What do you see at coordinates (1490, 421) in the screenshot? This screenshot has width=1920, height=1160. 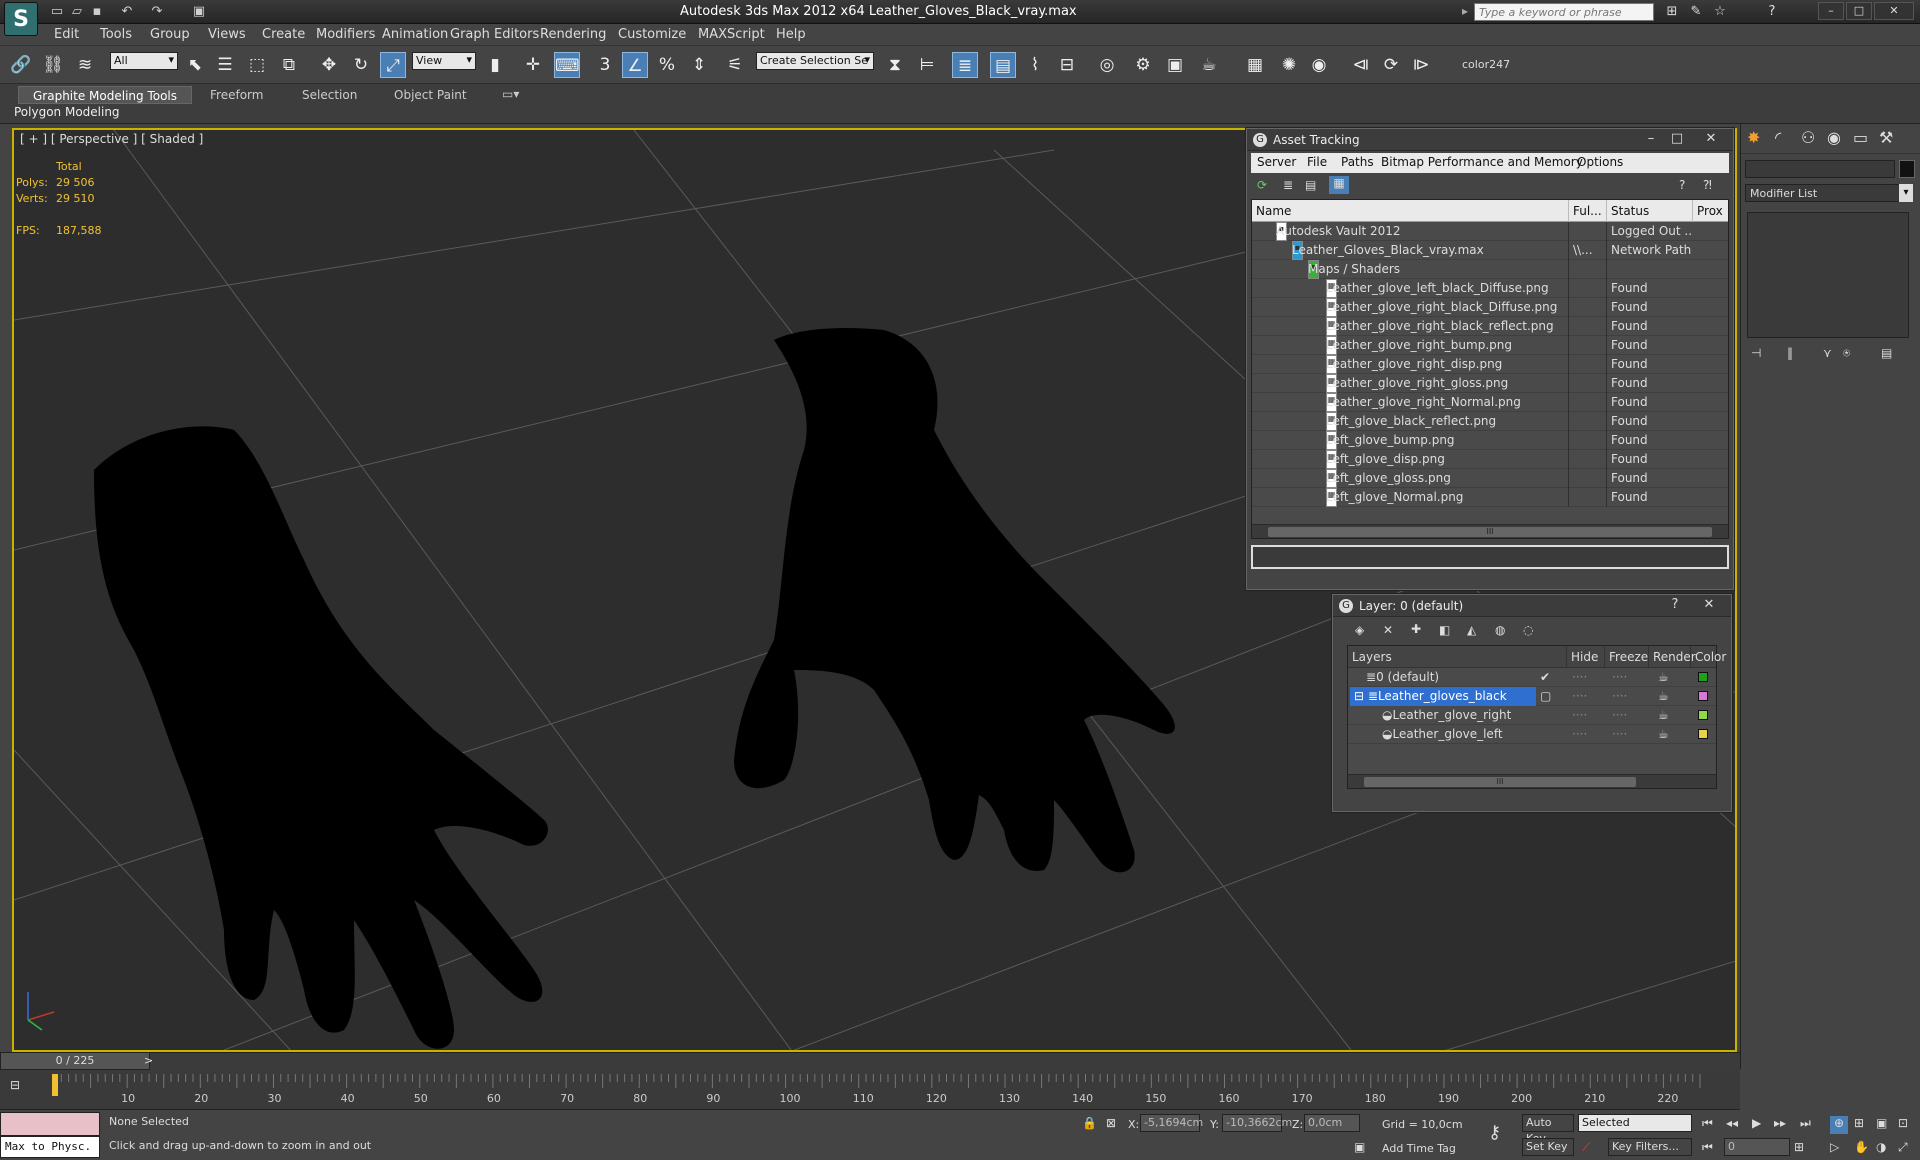 I see `asset-row: ▦ Left_glove_black_reflect.png Found` at bounding box center [1490, 421].